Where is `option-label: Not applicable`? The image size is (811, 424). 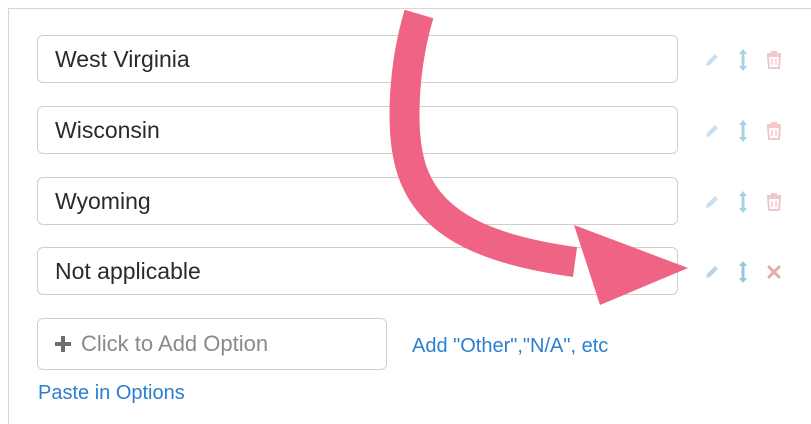 option-label: Not applicable is located at coordinates (128, 270).